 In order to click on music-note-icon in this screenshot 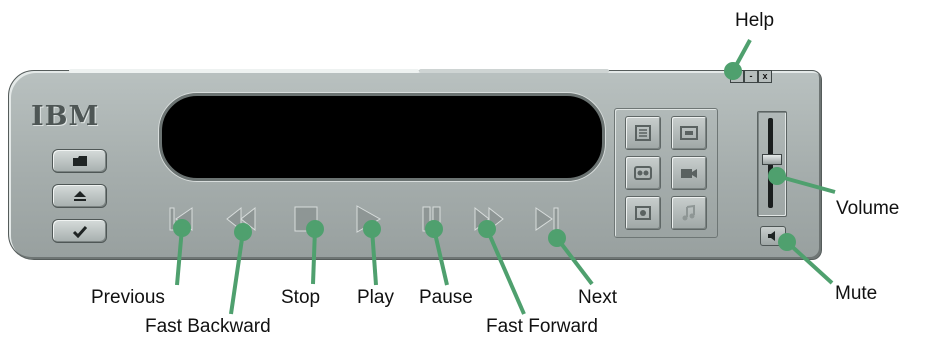, I will do `click(688, 212)`.